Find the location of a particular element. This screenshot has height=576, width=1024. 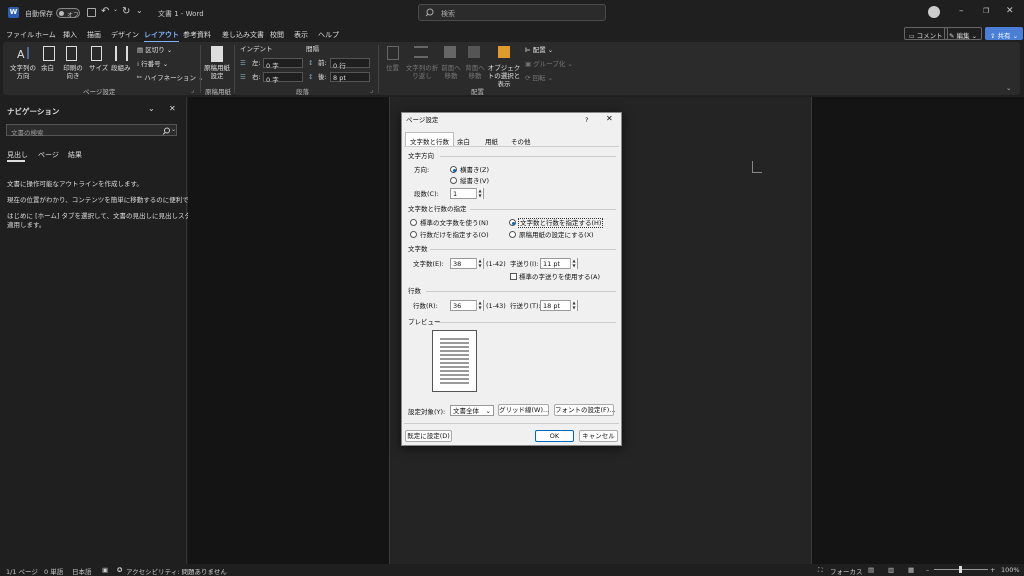

dialog-tab-chars-lines: 文字数と行数 is located at coordinates (429, 139).